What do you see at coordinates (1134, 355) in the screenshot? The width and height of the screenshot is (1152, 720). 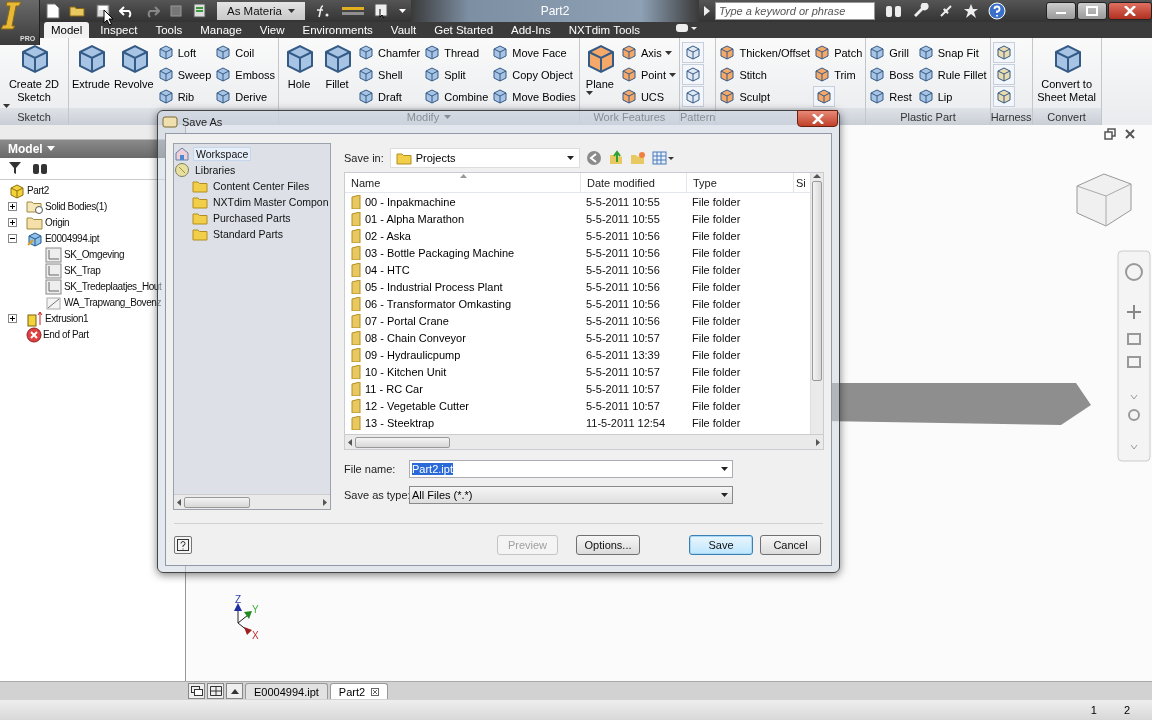 I see `navigation-bar` at bounding box center [1134, 355].